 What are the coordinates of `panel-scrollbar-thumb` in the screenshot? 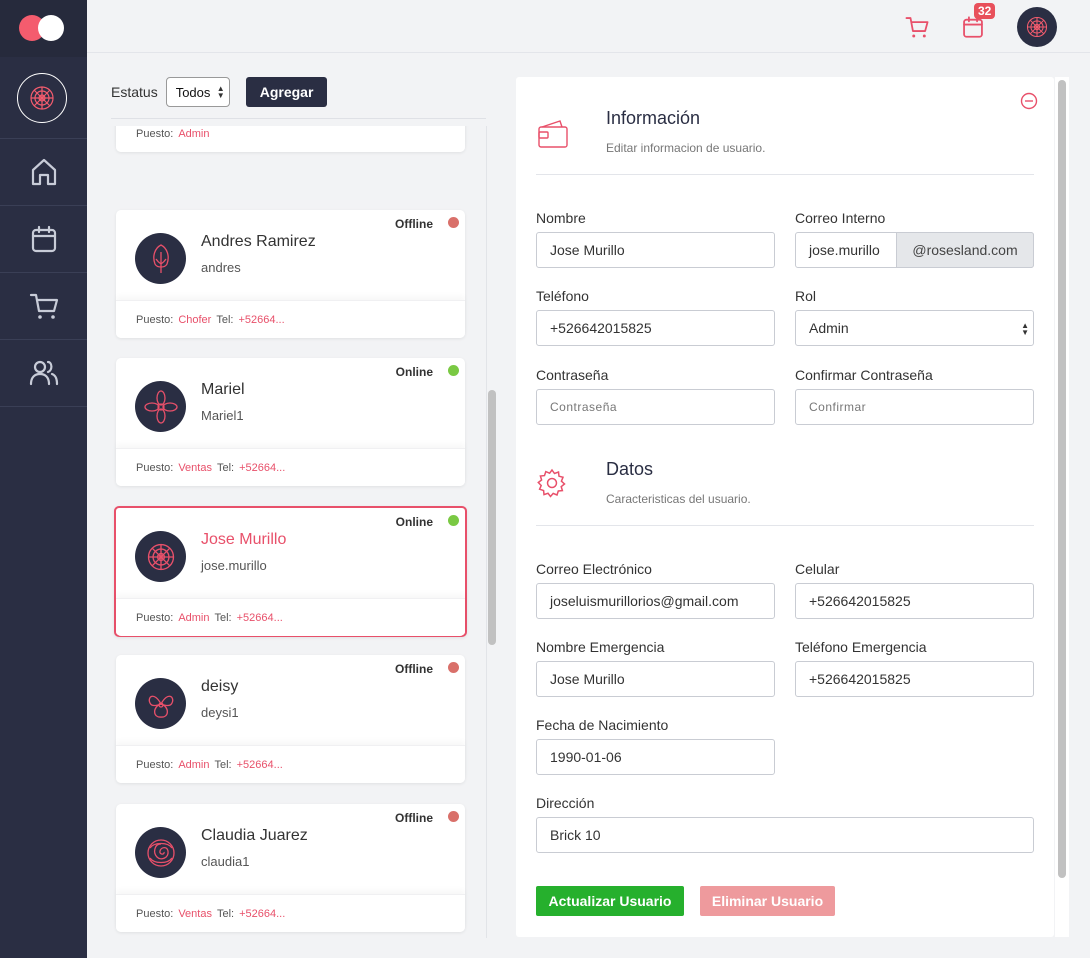 It's located at (1062, 479).